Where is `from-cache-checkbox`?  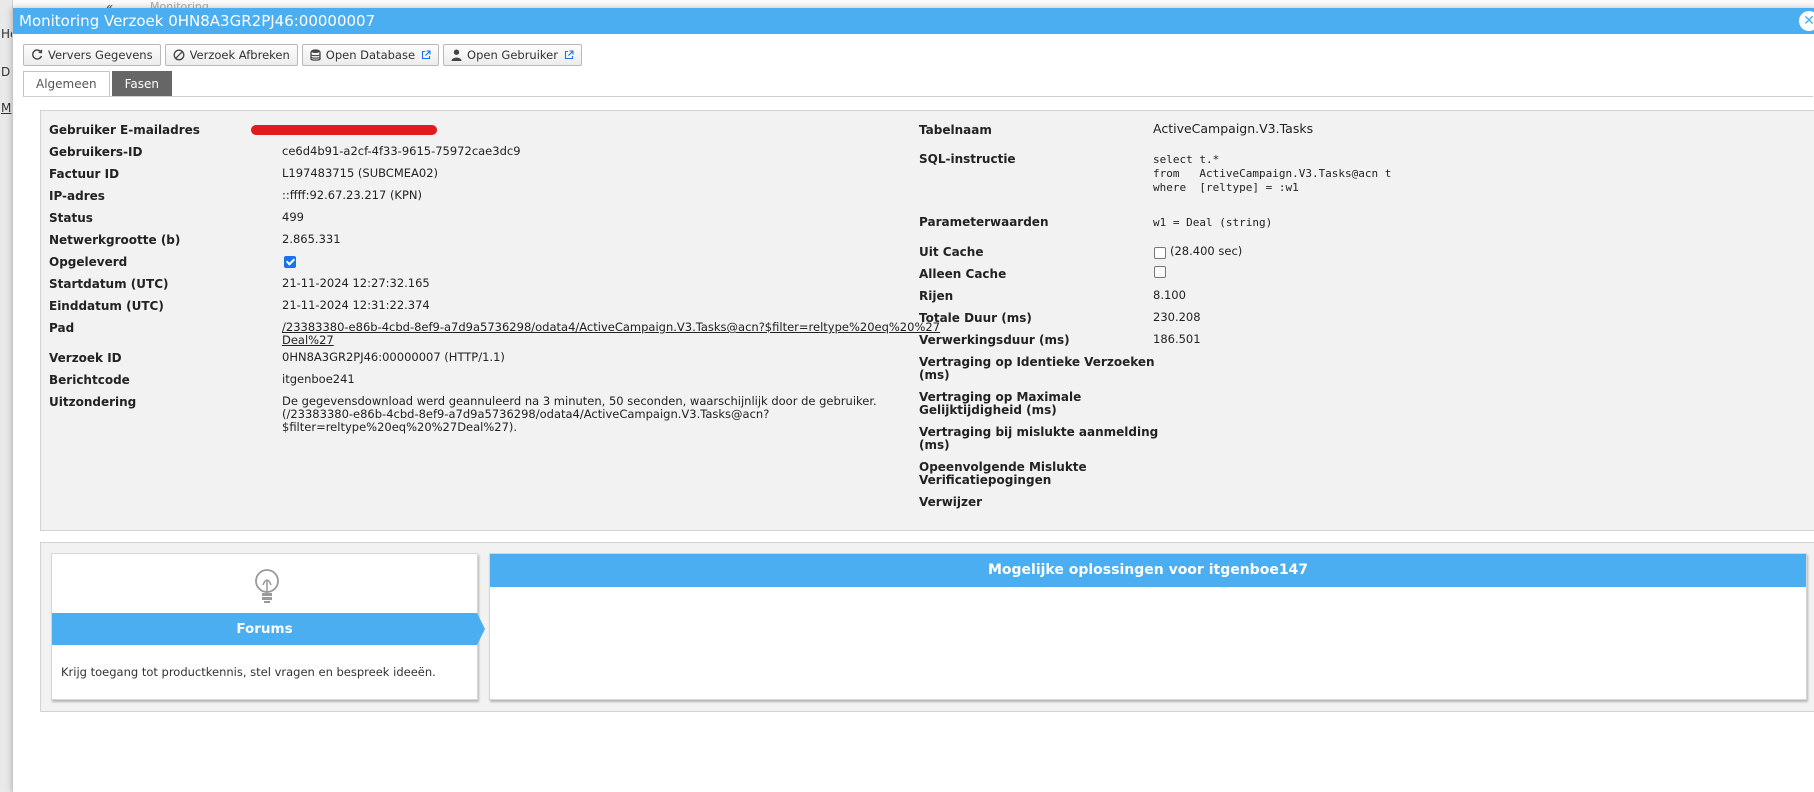
from-cache-checkbox is located at coordinates (1160, 253).